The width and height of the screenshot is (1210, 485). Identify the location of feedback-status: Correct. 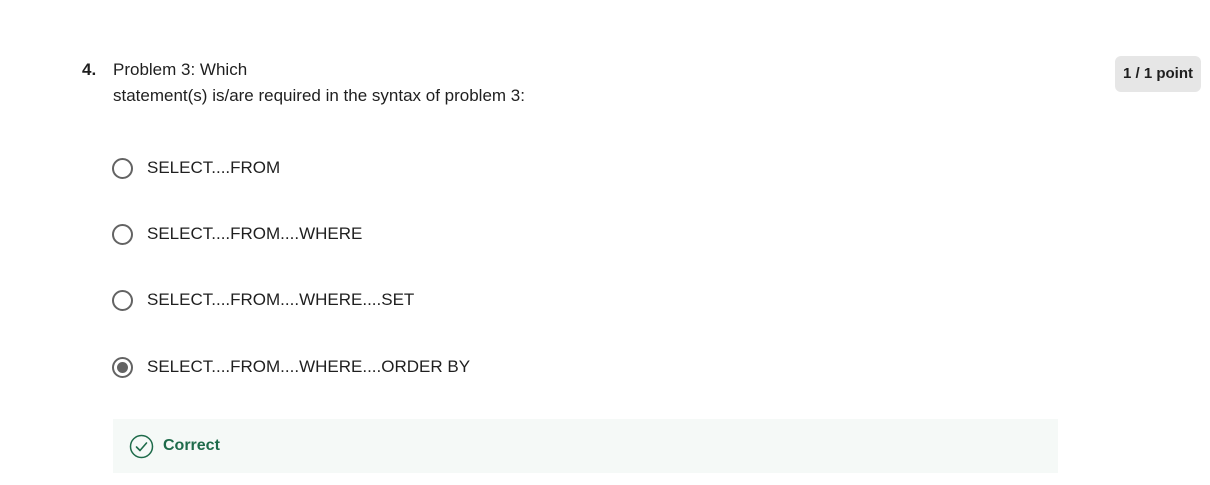
(191, 445).